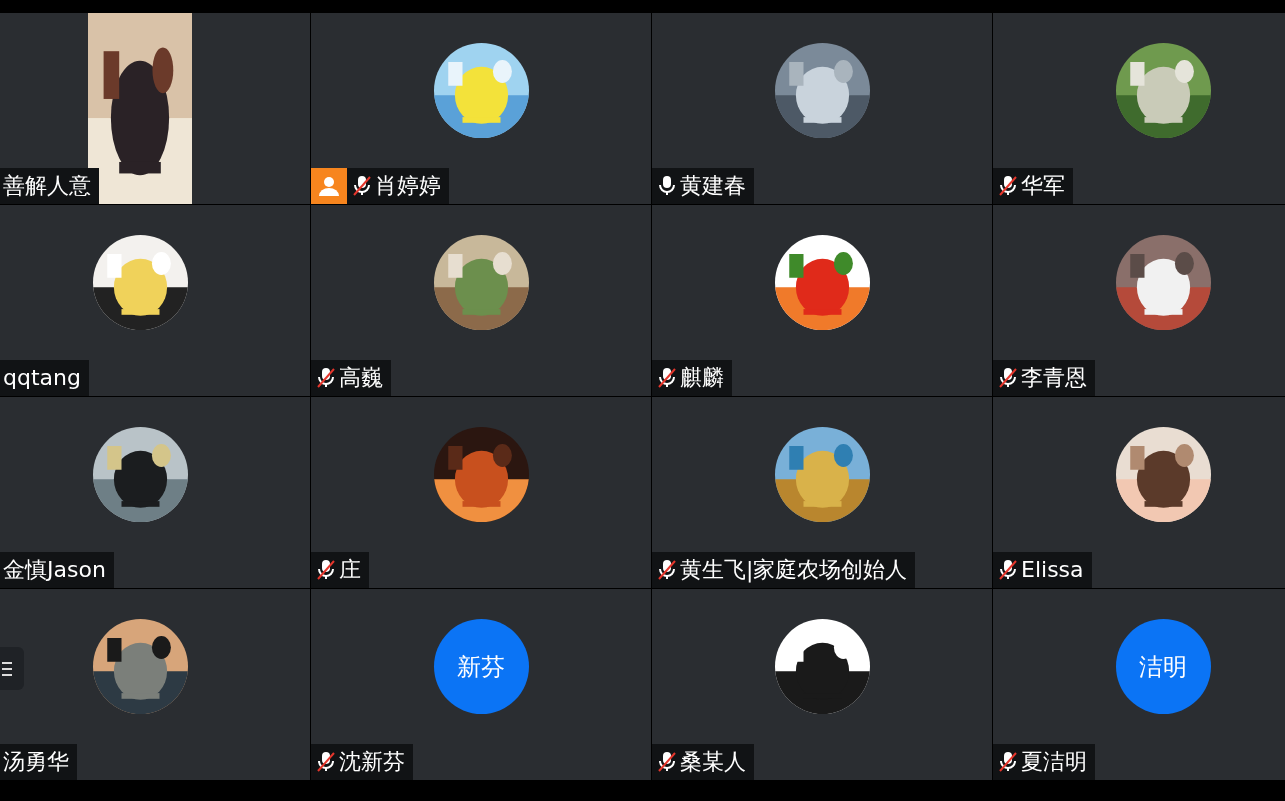 The image size is (1285, 801). I want to click on participant-name: 黄建春, so click(713, 186).